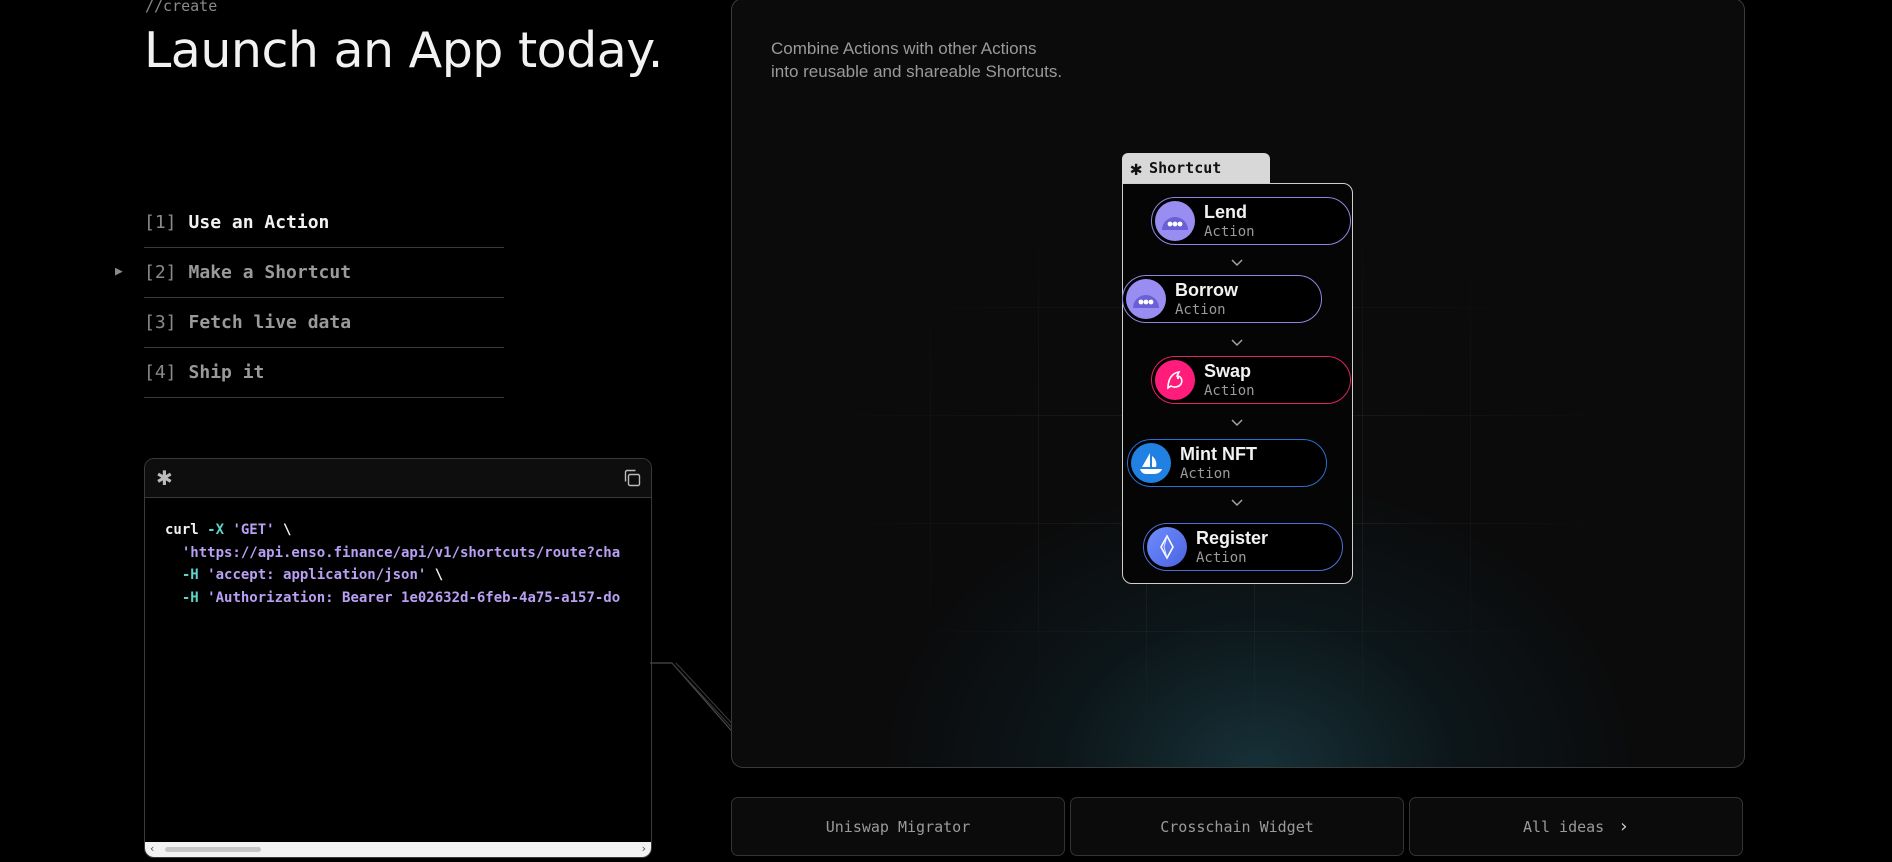 The width and height of the screenshot is (1892, 862). I want to click on shortcut-tab: ✱ Shortcut, so click(1196, 168).